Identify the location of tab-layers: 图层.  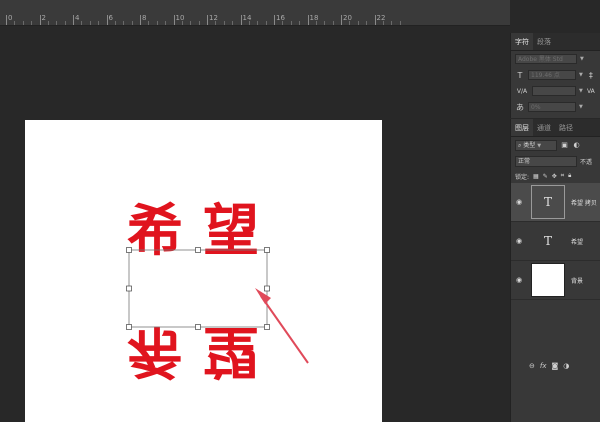
(522, 127).